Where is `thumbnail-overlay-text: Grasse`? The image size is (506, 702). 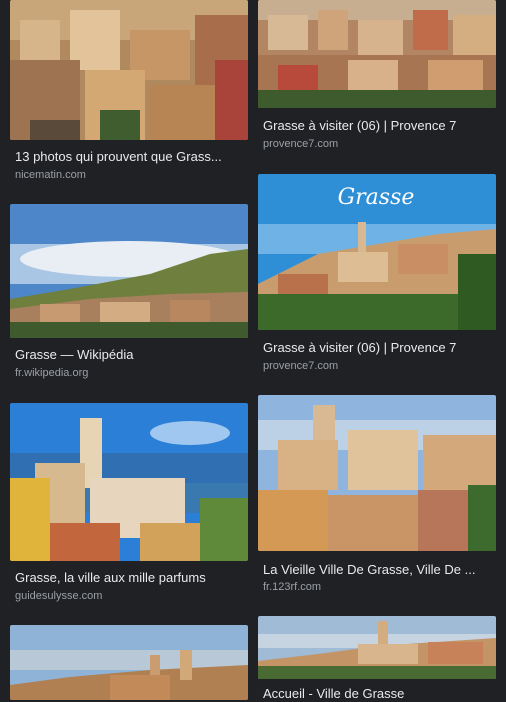
thumbnail-overlay-text: Grasse is located at coordinates (376, 197).